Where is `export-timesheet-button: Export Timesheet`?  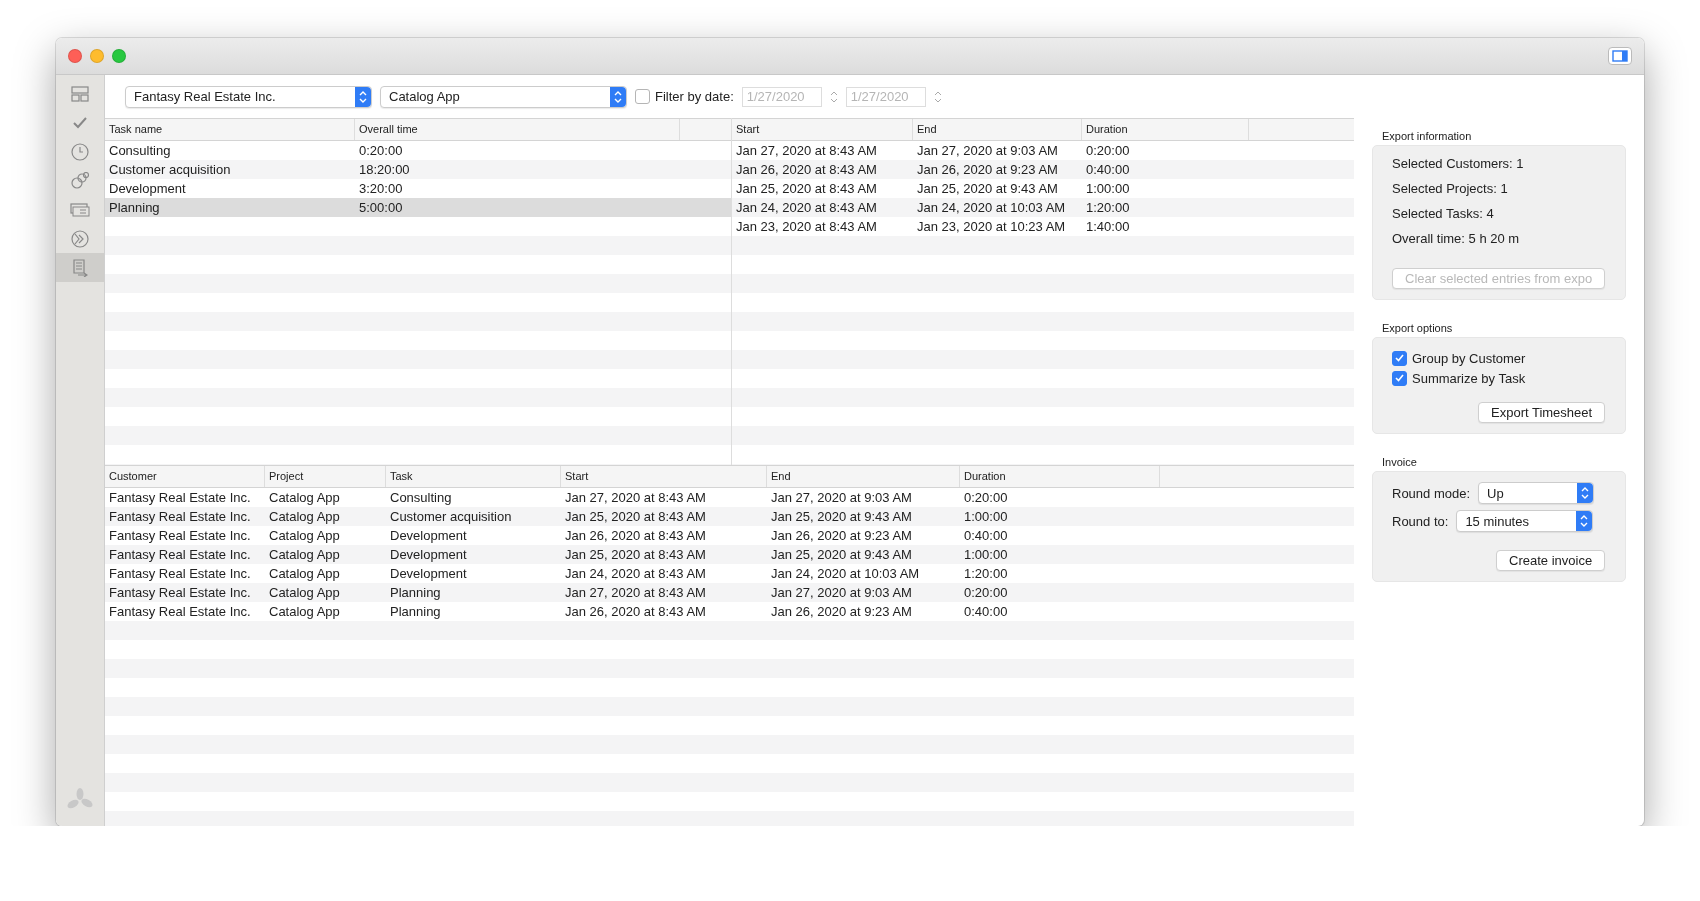 export-timesheet-button: Export Timesheet is located at coordinates (1542, 412).